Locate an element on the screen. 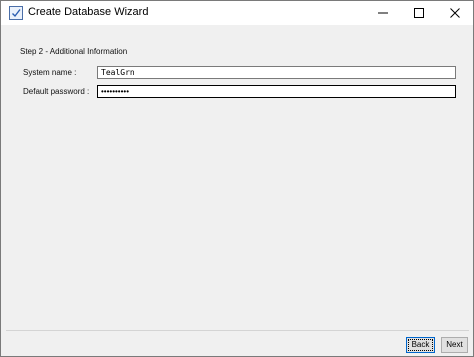 This screenshot has height=357, width=474. maximize-icon is located at coordinates (419, 13).